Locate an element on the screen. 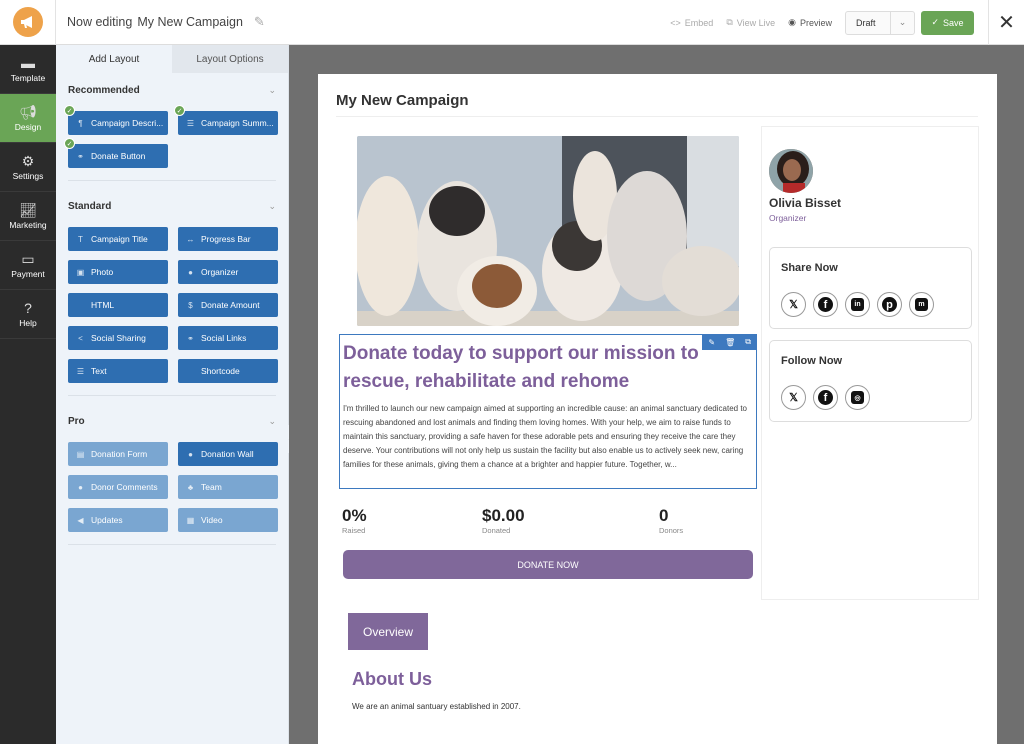 The width and height of the screenshot is (1024, 744). campaign-name: My New Campaign is located at coordinates (190, 22).